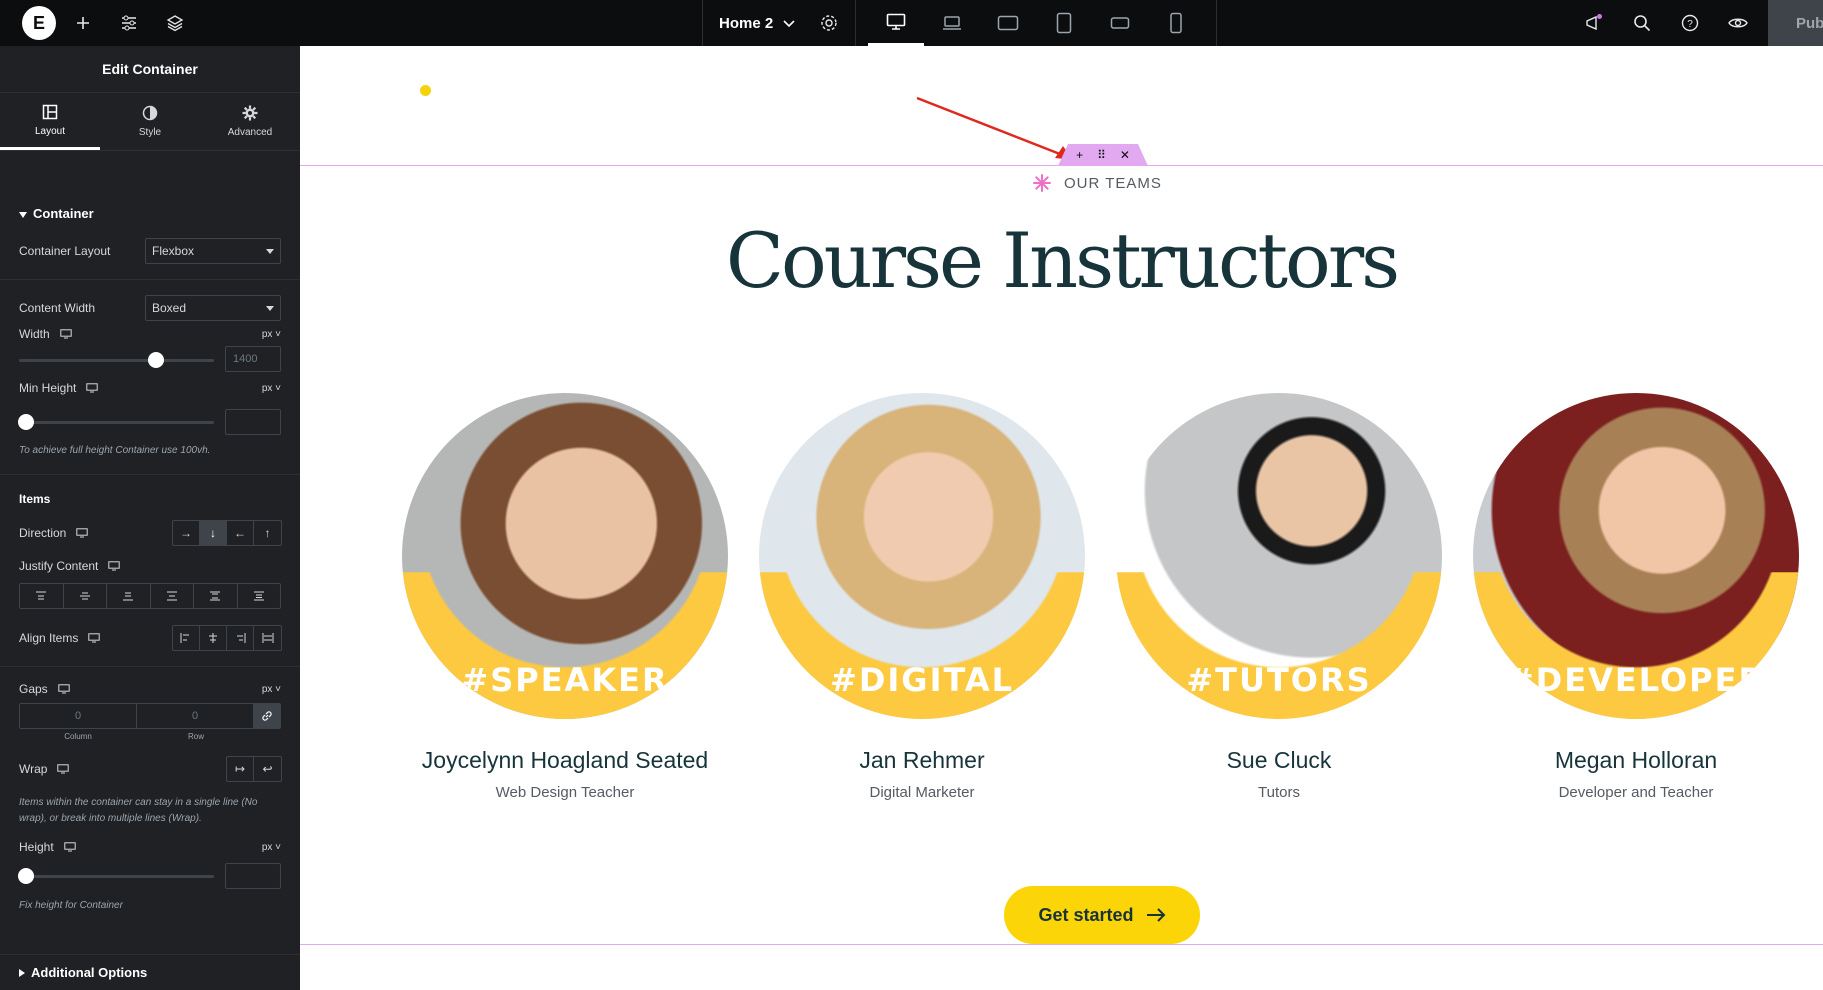  I want to click on caret-right-icon, so click(22, 972).